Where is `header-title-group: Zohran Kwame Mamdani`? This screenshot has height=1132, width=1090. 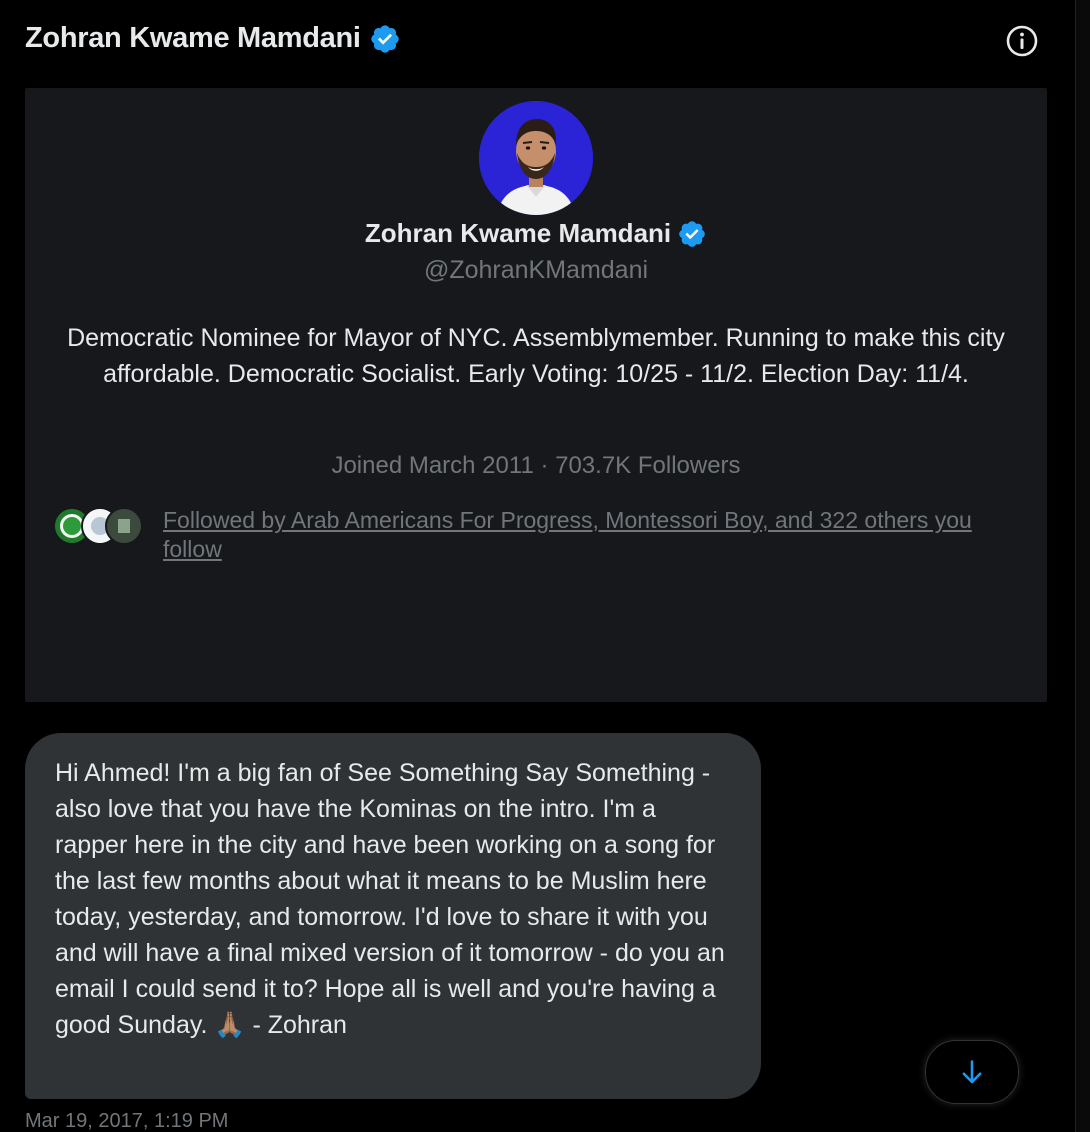
header-title-group: Zohran Kwame Mamdani is located at coordinates (213, 38).